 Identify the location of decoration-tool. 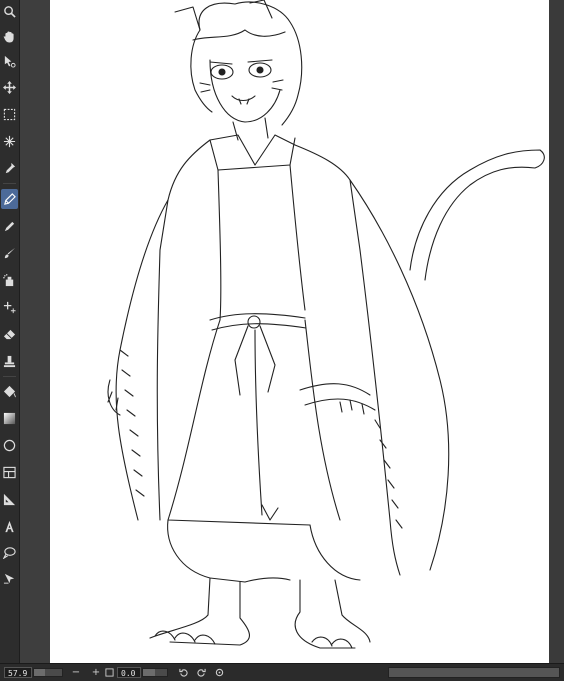
(9, 307).